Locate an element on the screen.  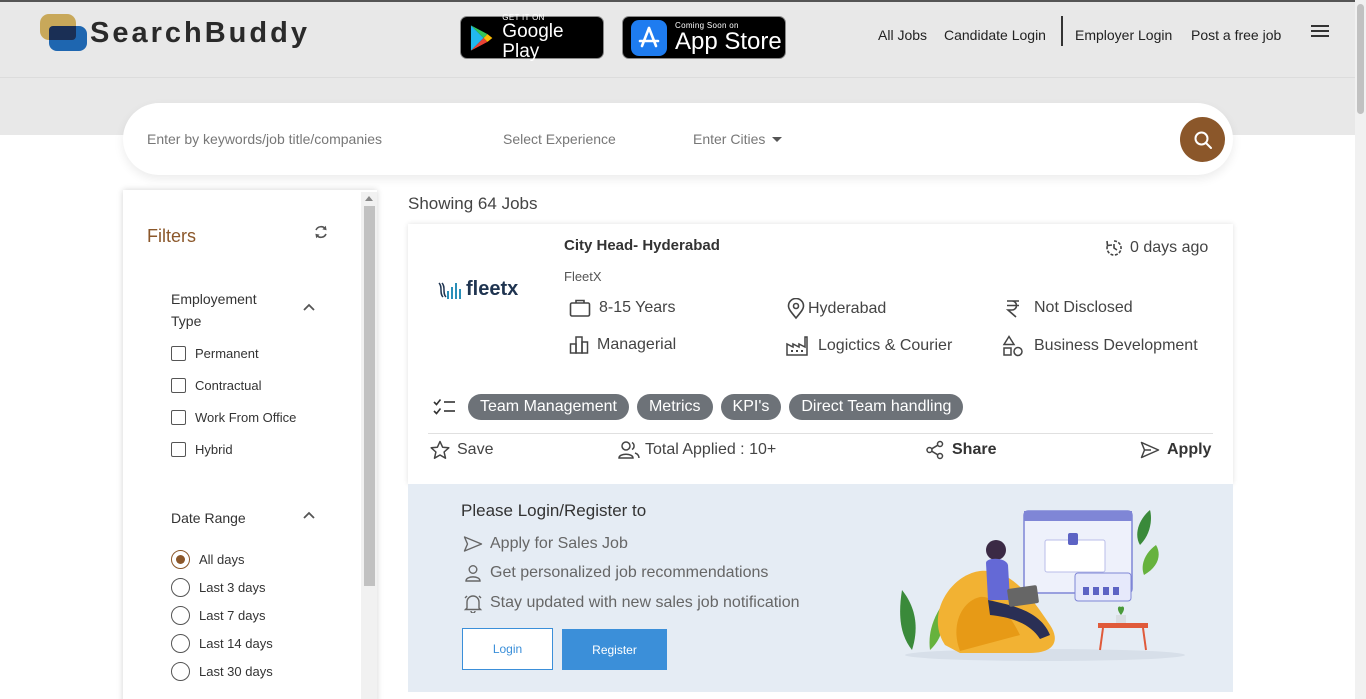
card-divider is located at coordinates (820, 433).